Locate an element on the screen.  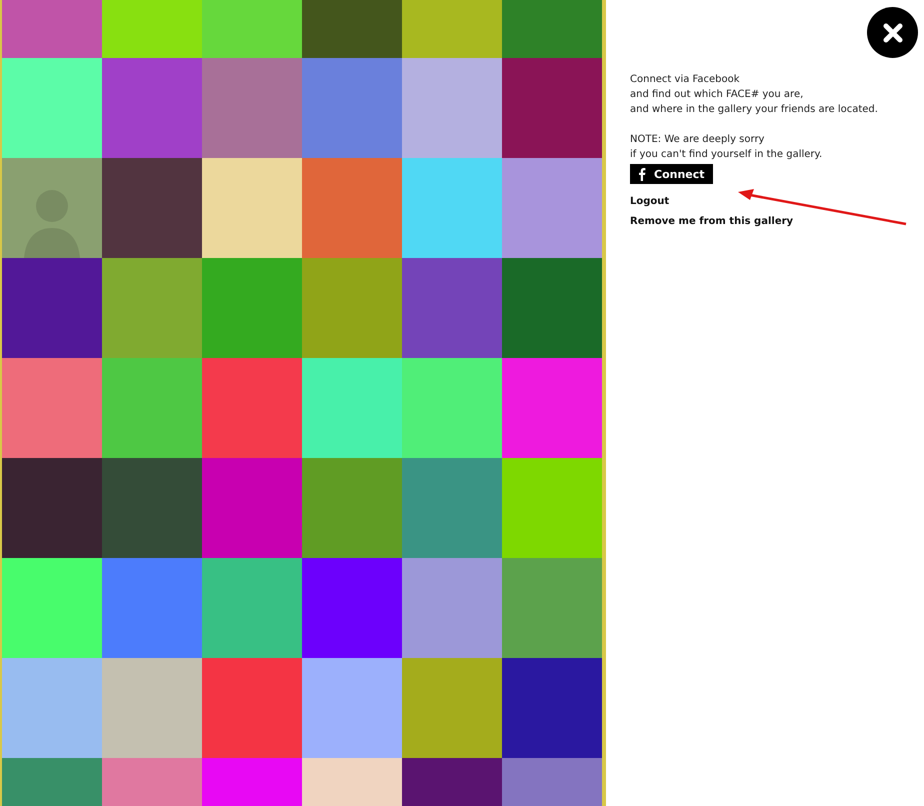
close-icon is located at coordinates (892, 32).